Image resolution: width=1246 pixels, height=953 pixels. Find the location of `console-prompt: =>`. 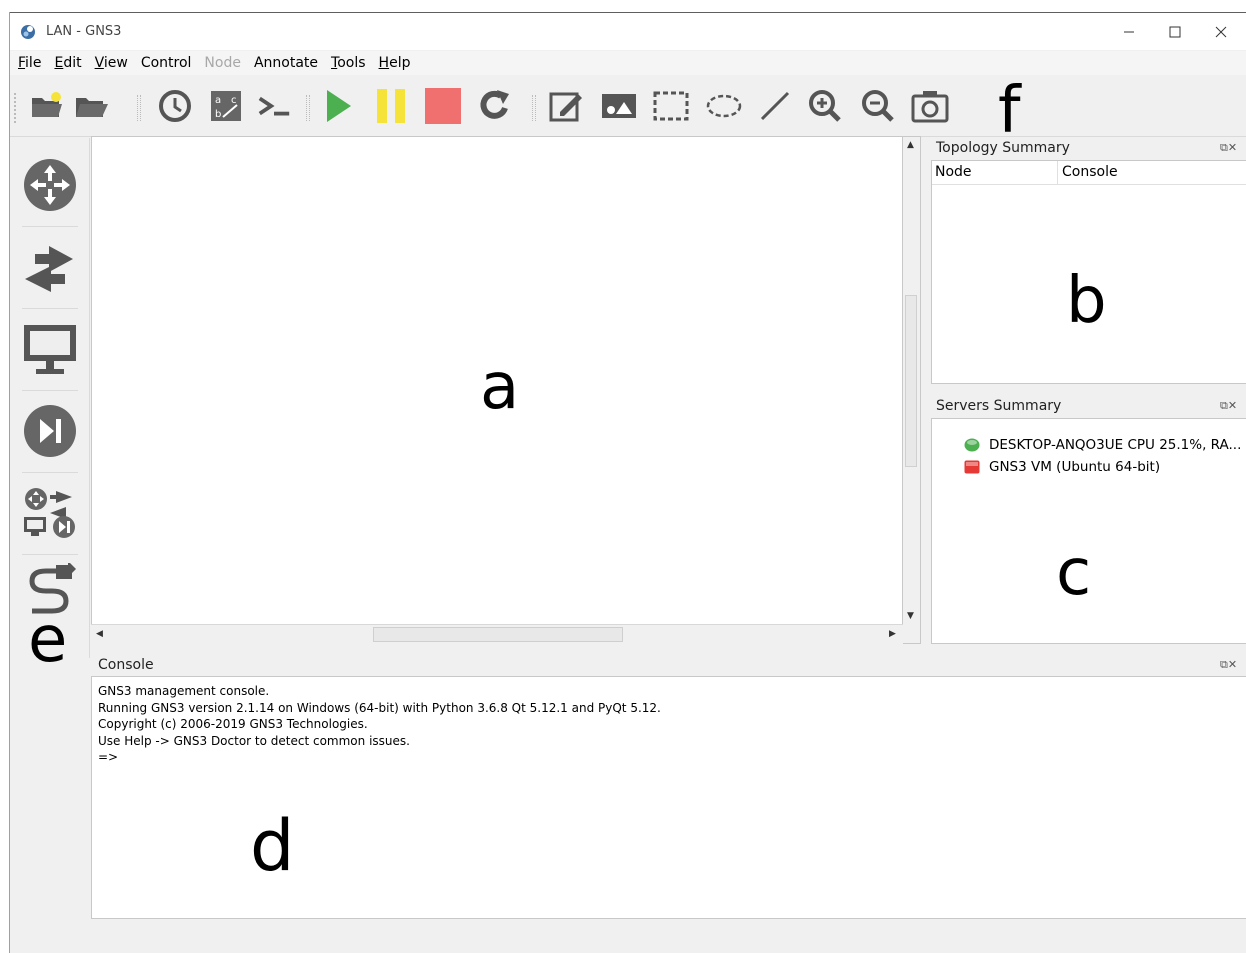

console-prompt: => is located at coordinates (669, 757).